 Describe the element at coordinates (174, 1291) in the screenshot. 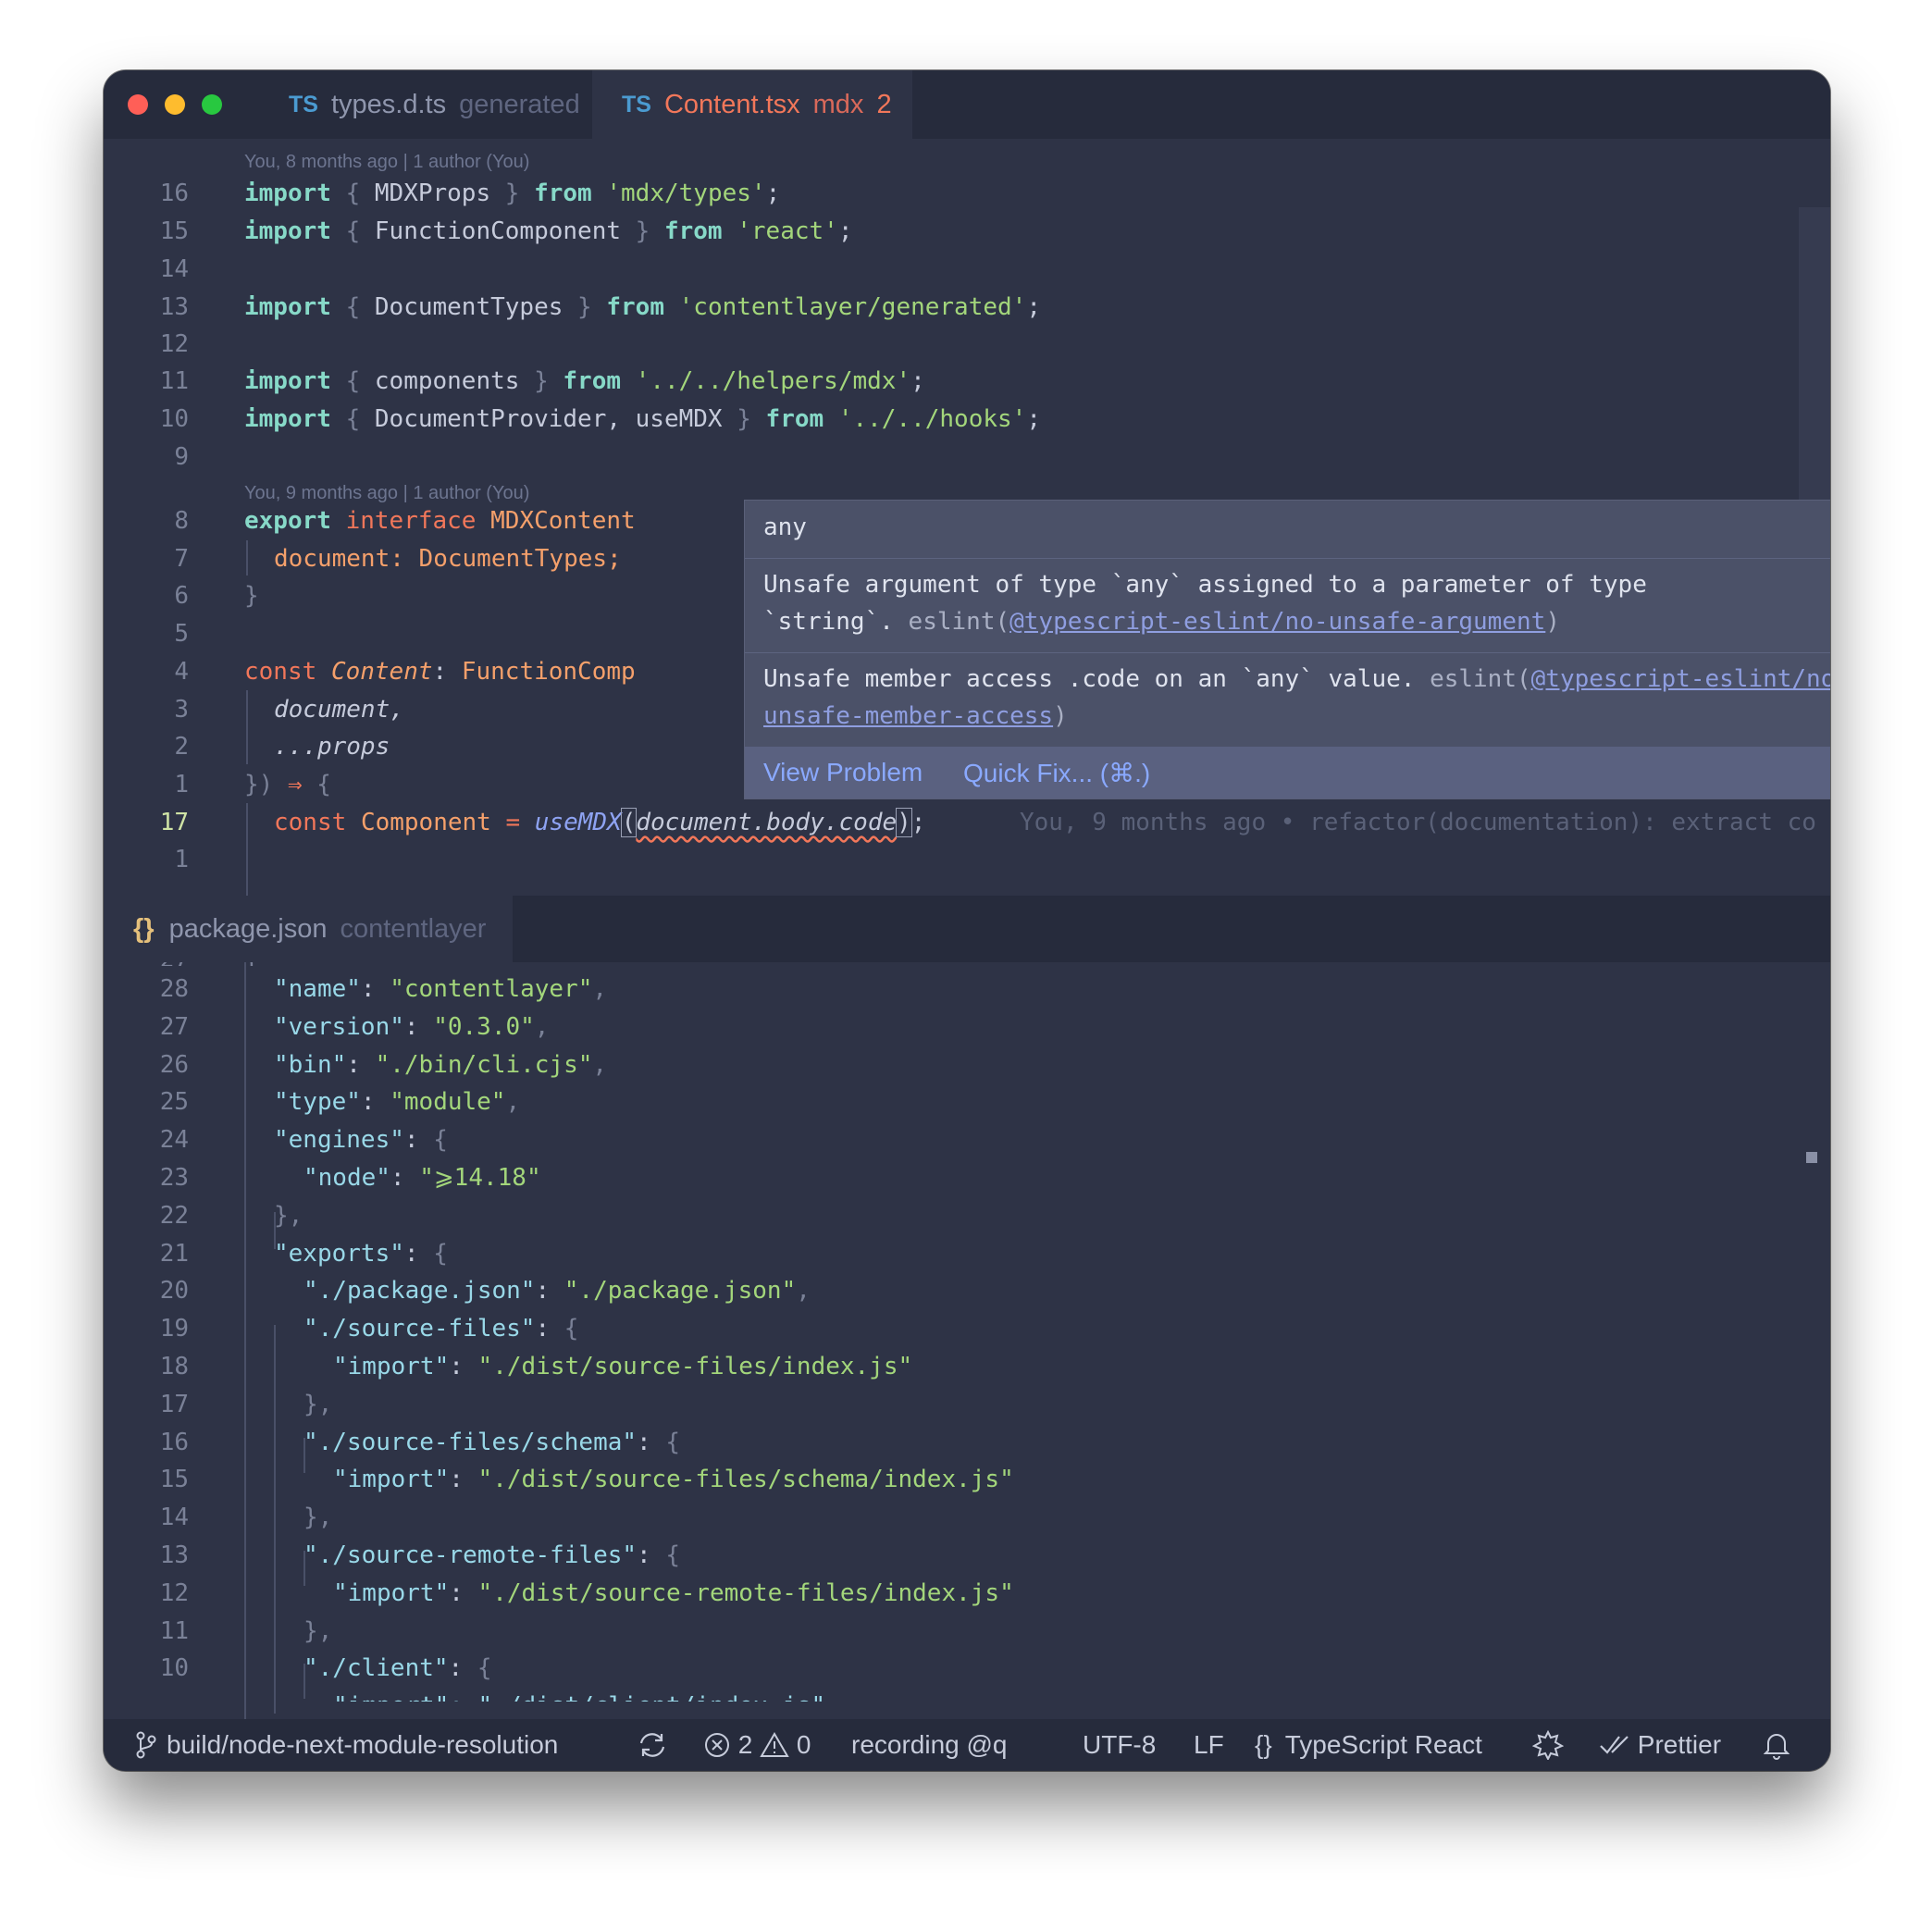

I see `line-number: 20` at that location.